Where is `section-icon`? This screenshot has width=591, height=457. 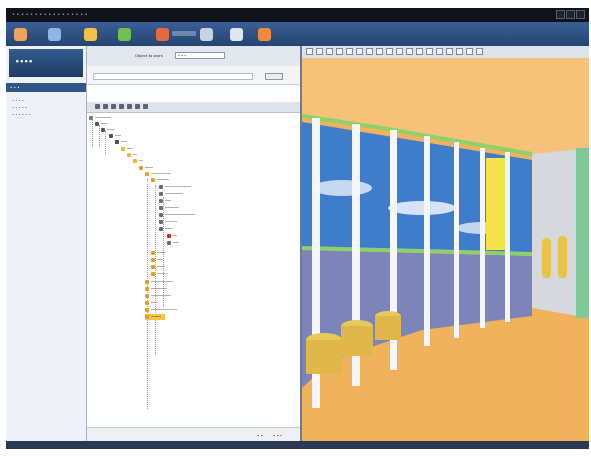
section-icon is located at coordinates (379, 51).